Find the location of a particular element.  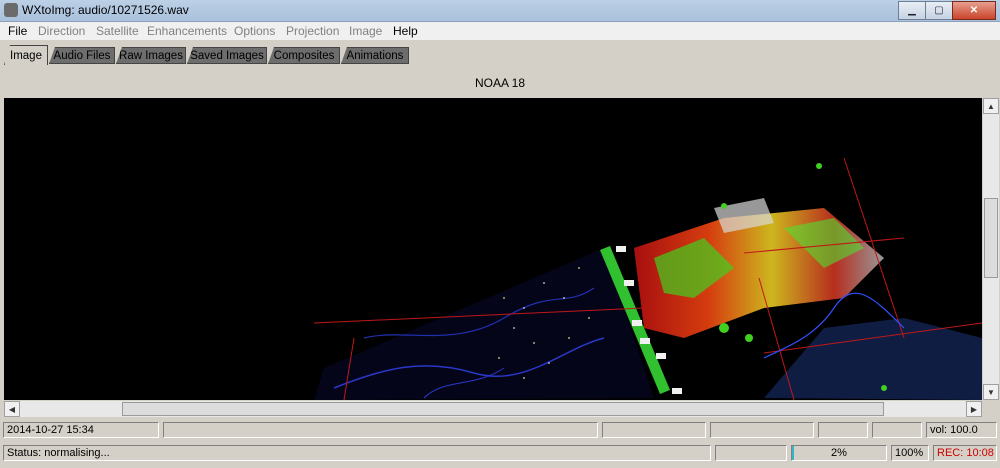

vertical-scrollbar: ▲ ▼ is located at coordinates (991, 249).